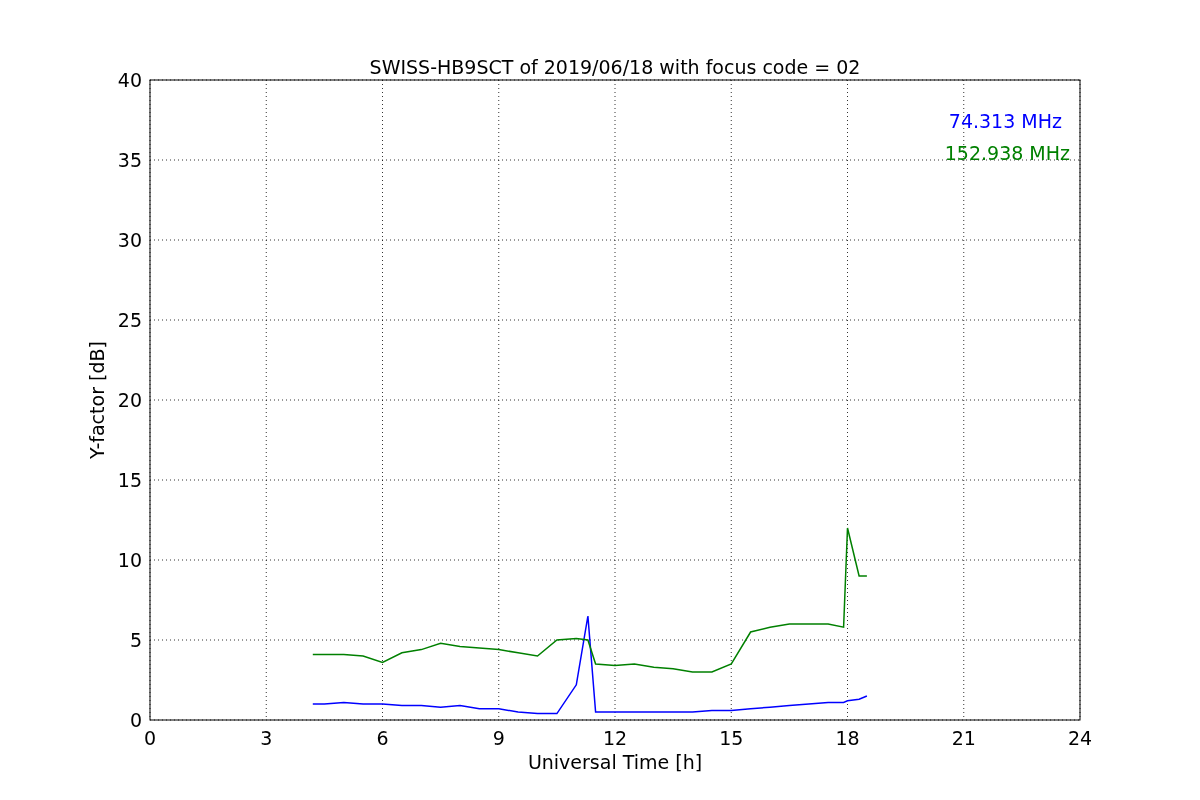 The width and height of the screenshot is (1200, 800). Describe the element at coordinates (615, 738) in the screenshot. I see `x-tick-label: 12` at that location.